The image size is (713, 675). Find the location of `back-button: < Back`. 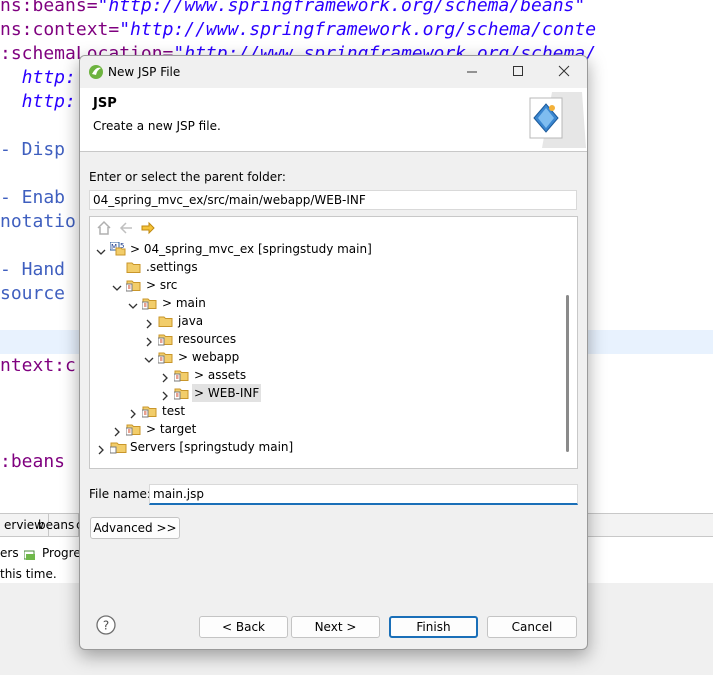

back-button: < Back is located at coordinates (243, 627).